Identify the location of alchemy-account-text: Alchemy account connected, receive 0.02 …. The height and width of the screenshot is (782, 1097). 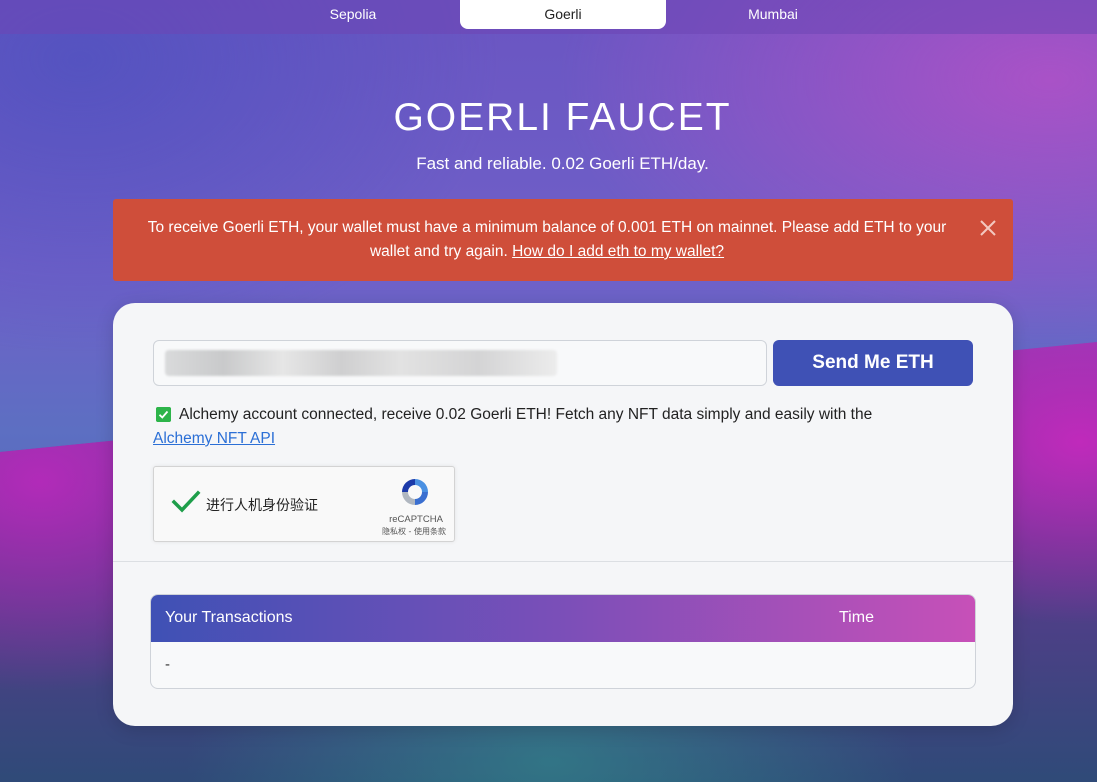
(526, 414).